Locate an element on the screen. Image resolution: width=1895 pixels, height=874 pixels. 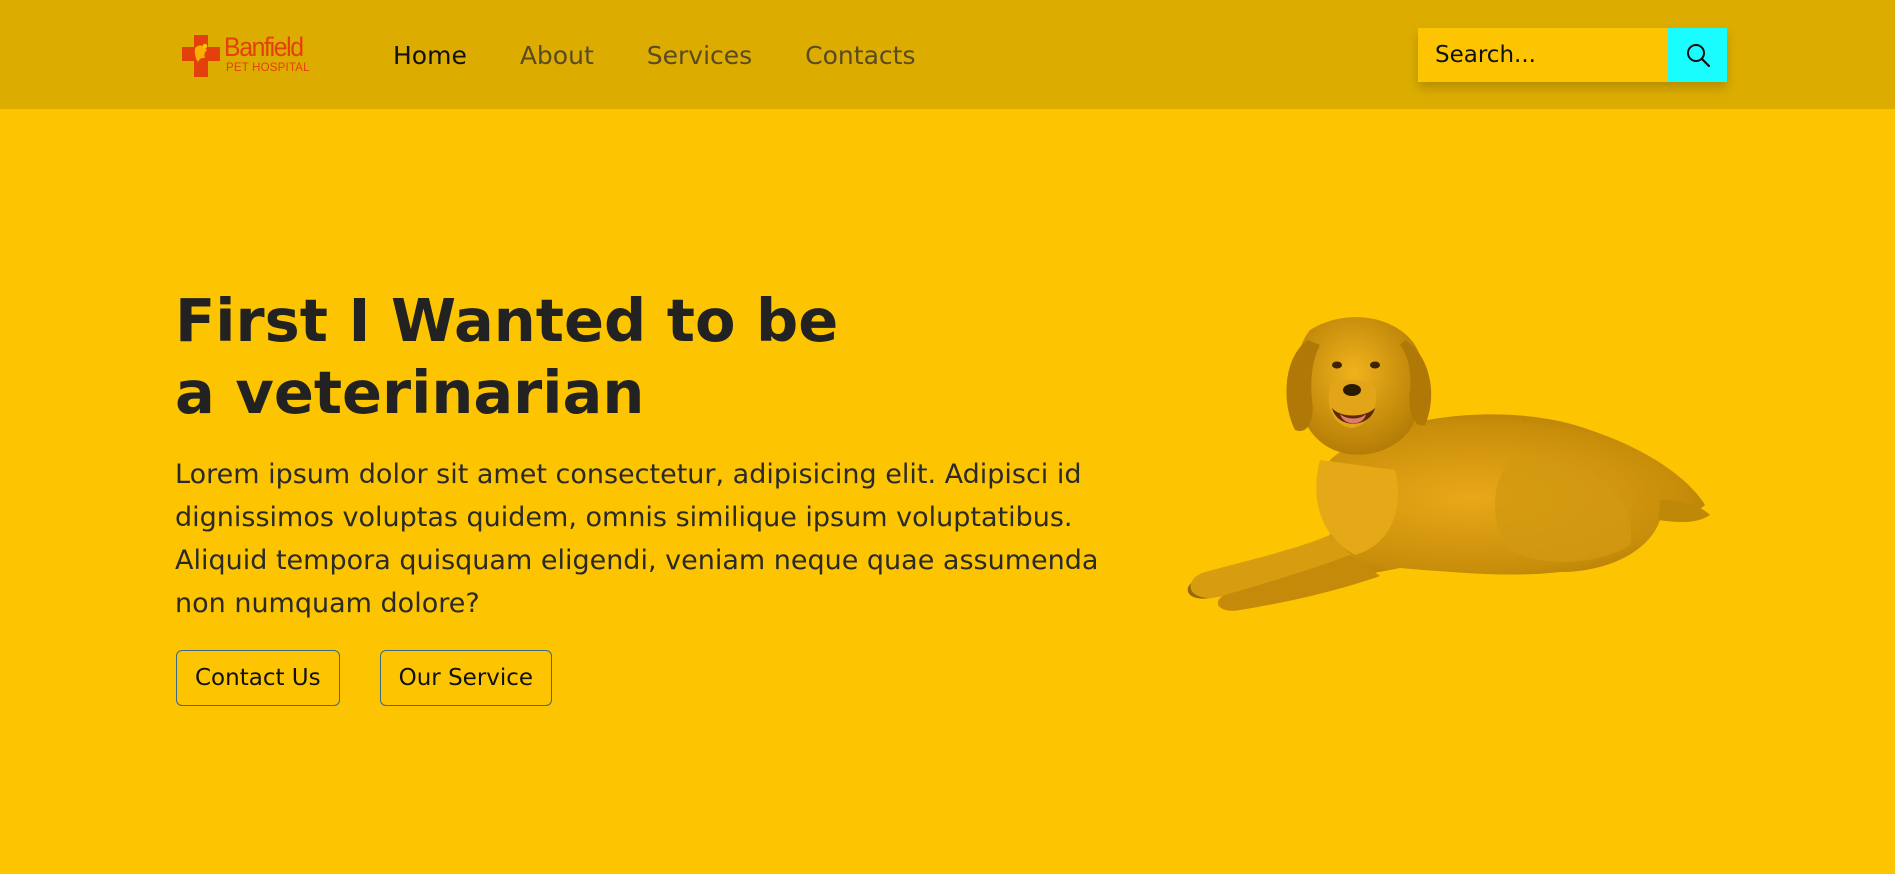
nav-contacts: Contacts is located at coordinates (860, 56).